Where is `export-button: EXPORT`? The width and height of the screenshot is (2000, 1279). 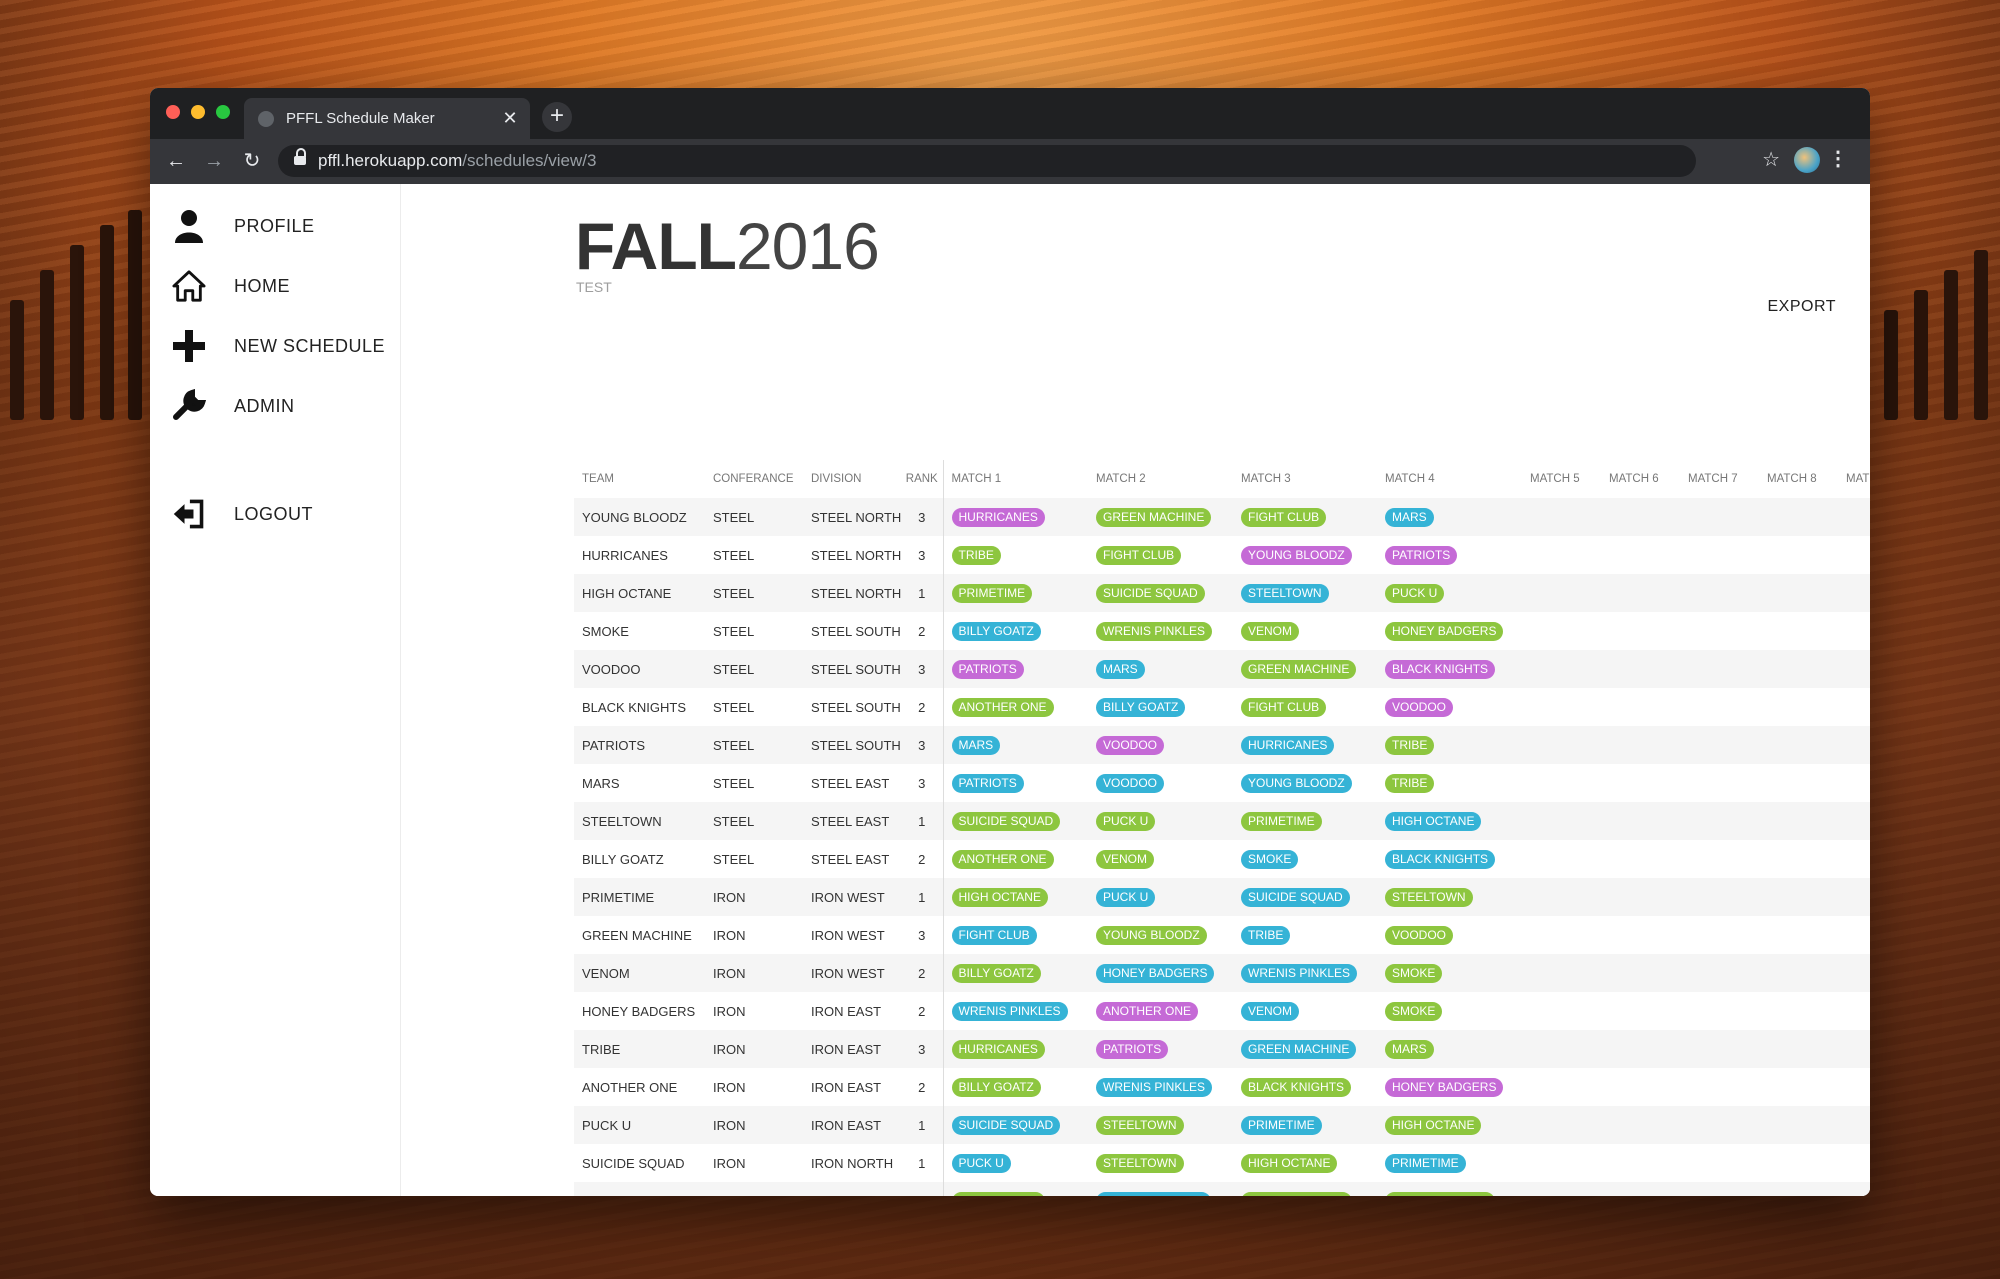 export-button: EXPORT is located at coordinates (1802, 307).